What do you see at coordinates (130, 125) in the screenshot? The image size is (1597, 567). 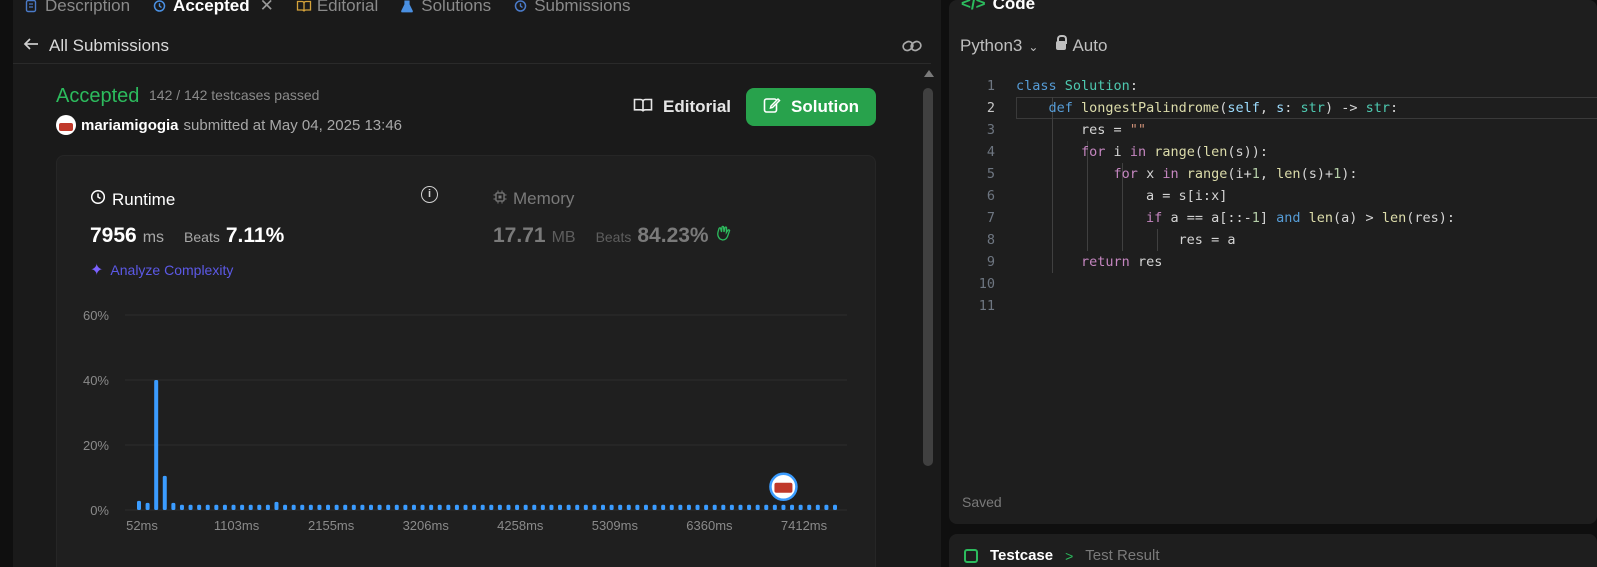 I see `username: mariamigogia` at bounding box center [130, 125].